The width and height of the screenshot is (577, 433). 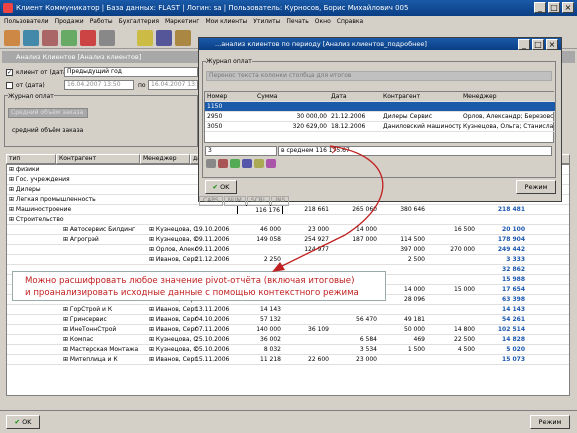 What do you see at coordinates (288, 421) in the screenshot?
I see `bottom-bar: ✔ OK Режим` at bounding box center [288, 421].